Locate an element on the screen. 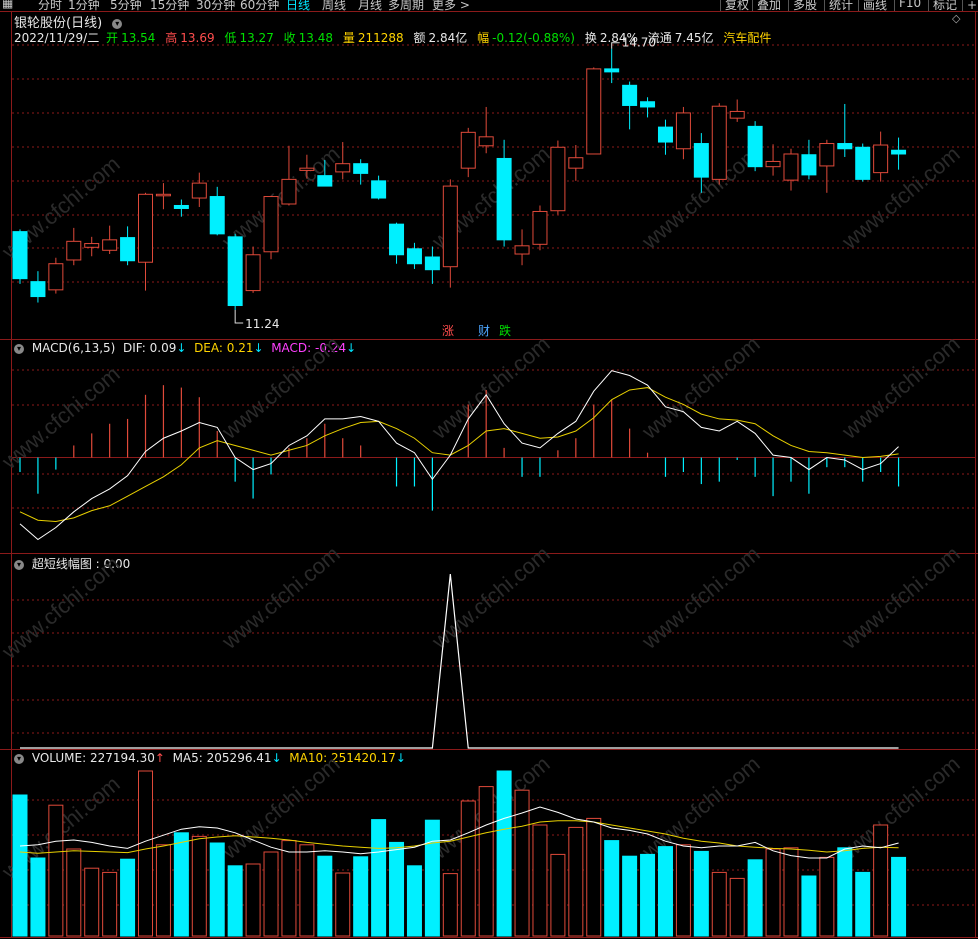 This screenshot has height=939, width=978. watermark-text-17: www.cfchi.com is located at coordinates (900, 387).